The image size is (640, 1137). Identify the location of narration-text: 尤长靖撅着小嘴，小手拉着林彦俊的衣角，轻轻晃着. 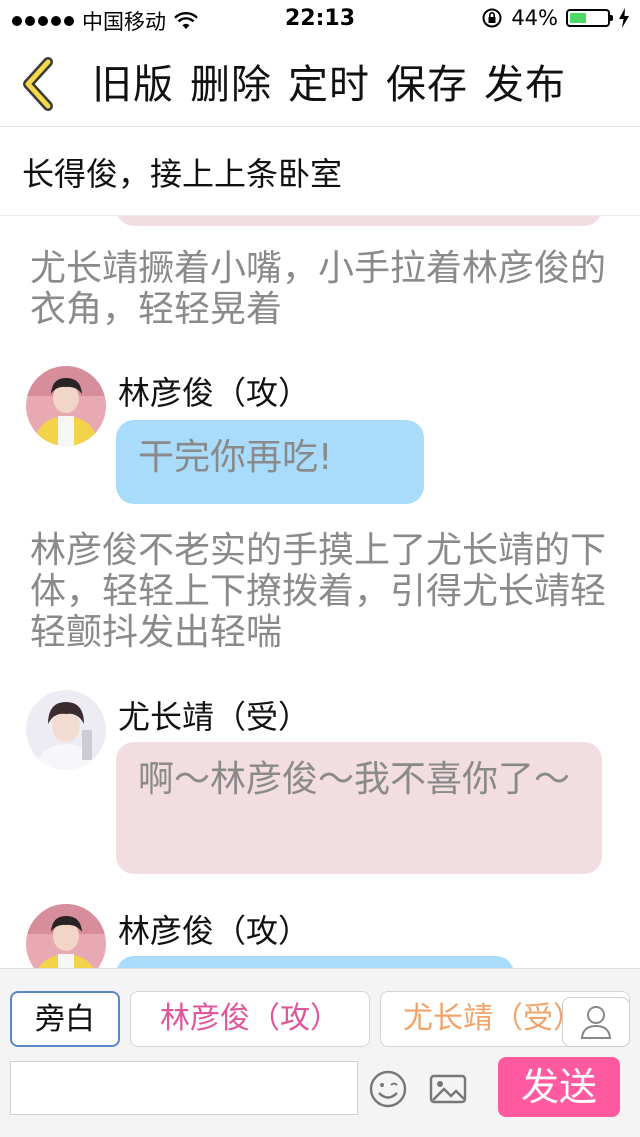
(318, 289).